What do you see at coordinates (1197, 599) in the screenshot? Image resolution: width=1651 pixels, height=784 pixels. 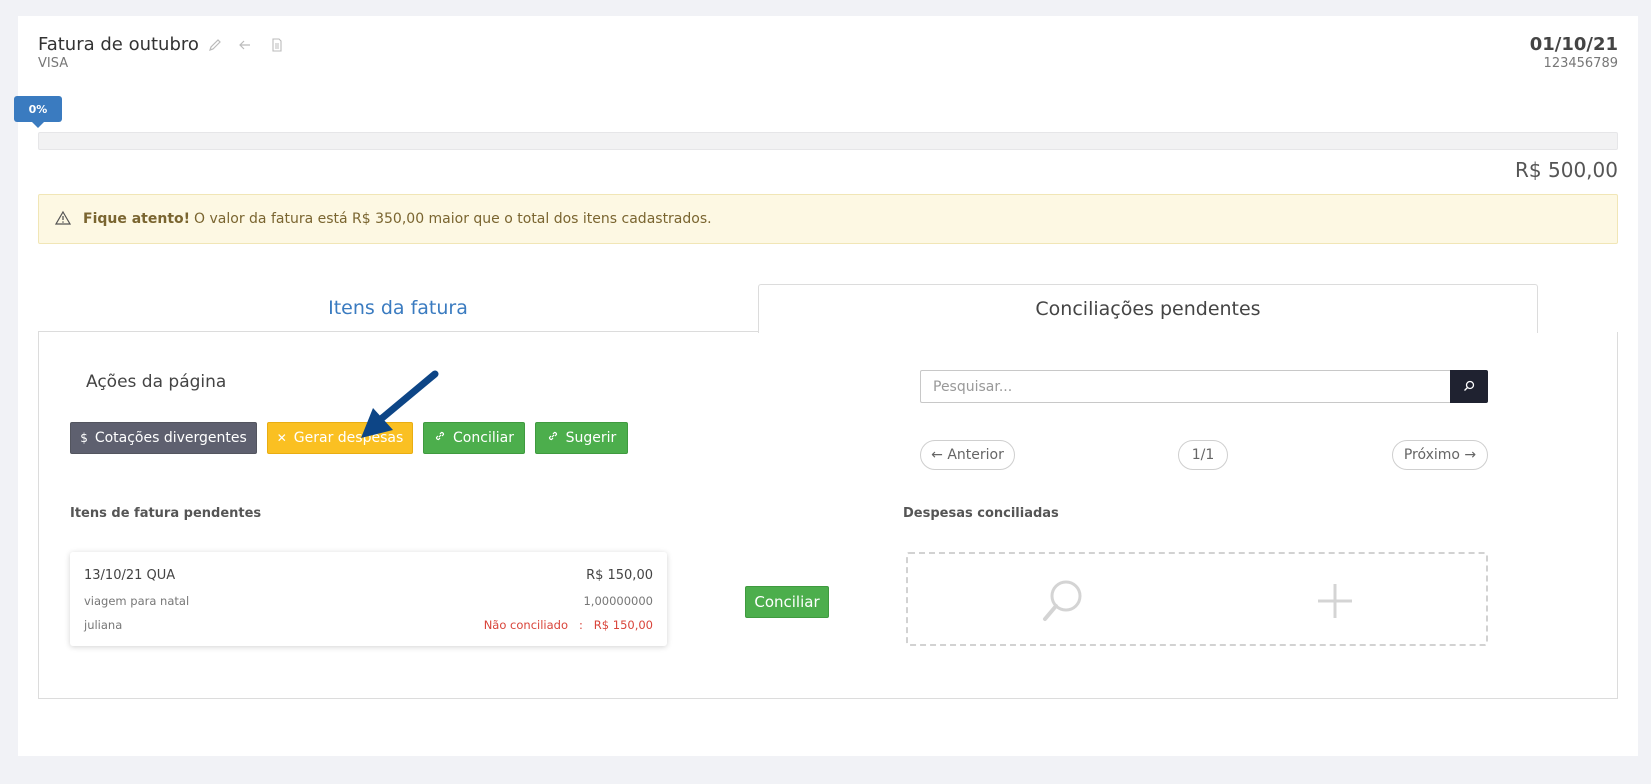 I see `reconciled-expenses-dropzone` at bounding box center [1197, 599].